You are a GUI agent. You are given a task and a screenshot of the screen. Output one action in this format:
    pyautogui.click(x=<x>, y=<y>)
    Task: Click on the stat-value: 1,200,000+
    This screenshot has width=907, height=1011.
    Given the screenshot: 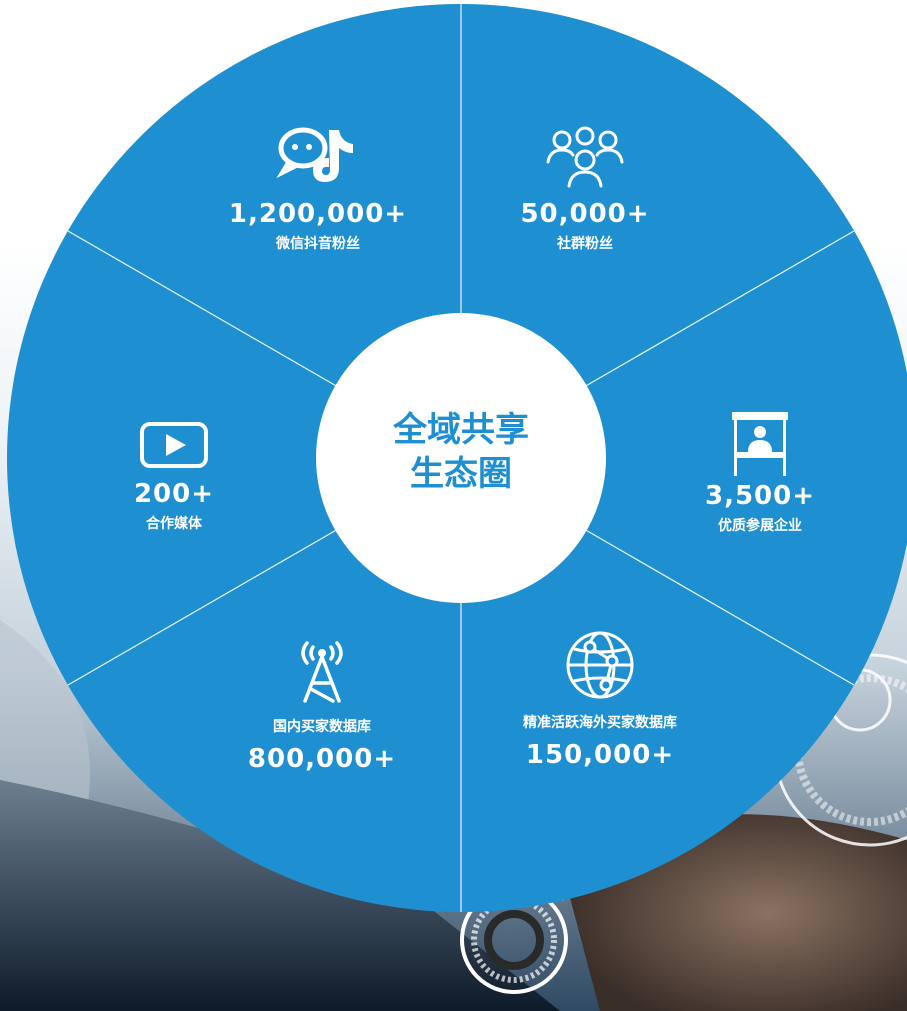 What is the action you would take?
    pyautogui.click(x=318, y=214)
    